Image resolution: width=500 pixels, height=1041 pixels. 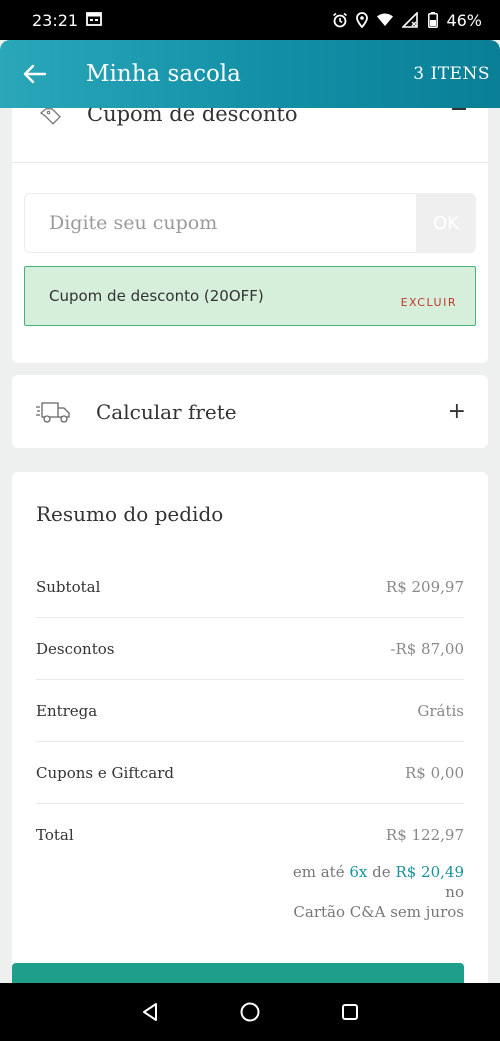 I want to click on summary-value: R$ 122,97, so click(x=424, y=835).